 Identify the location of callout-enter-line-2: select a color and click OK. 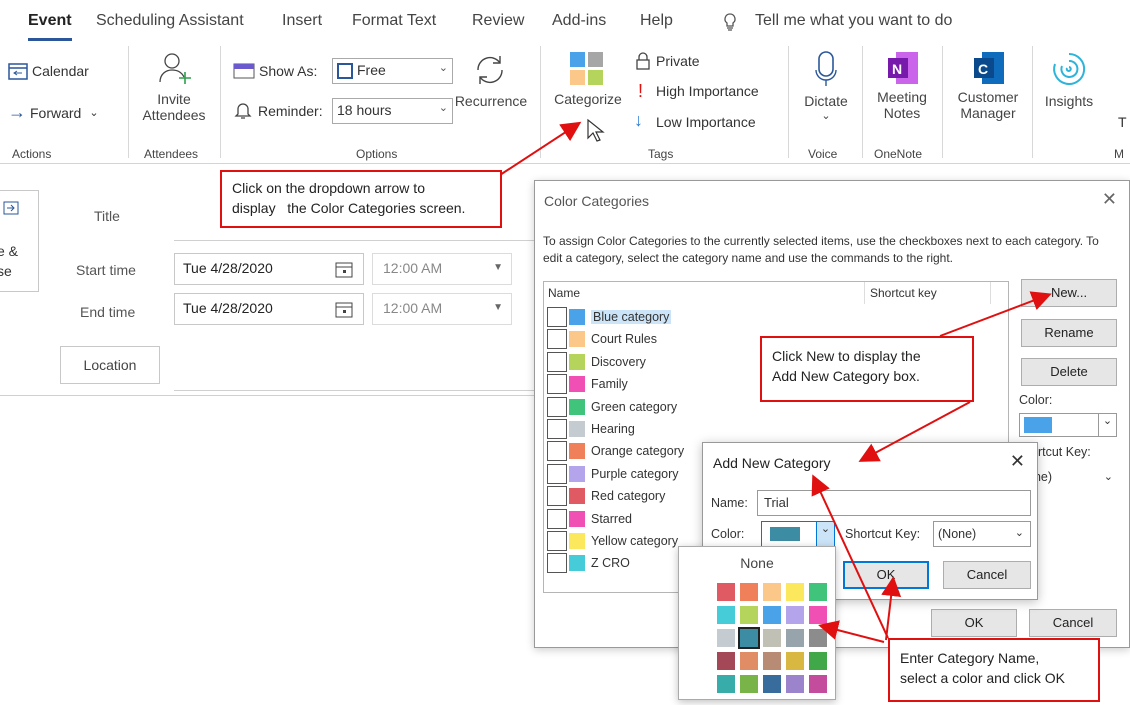
(982, 678).